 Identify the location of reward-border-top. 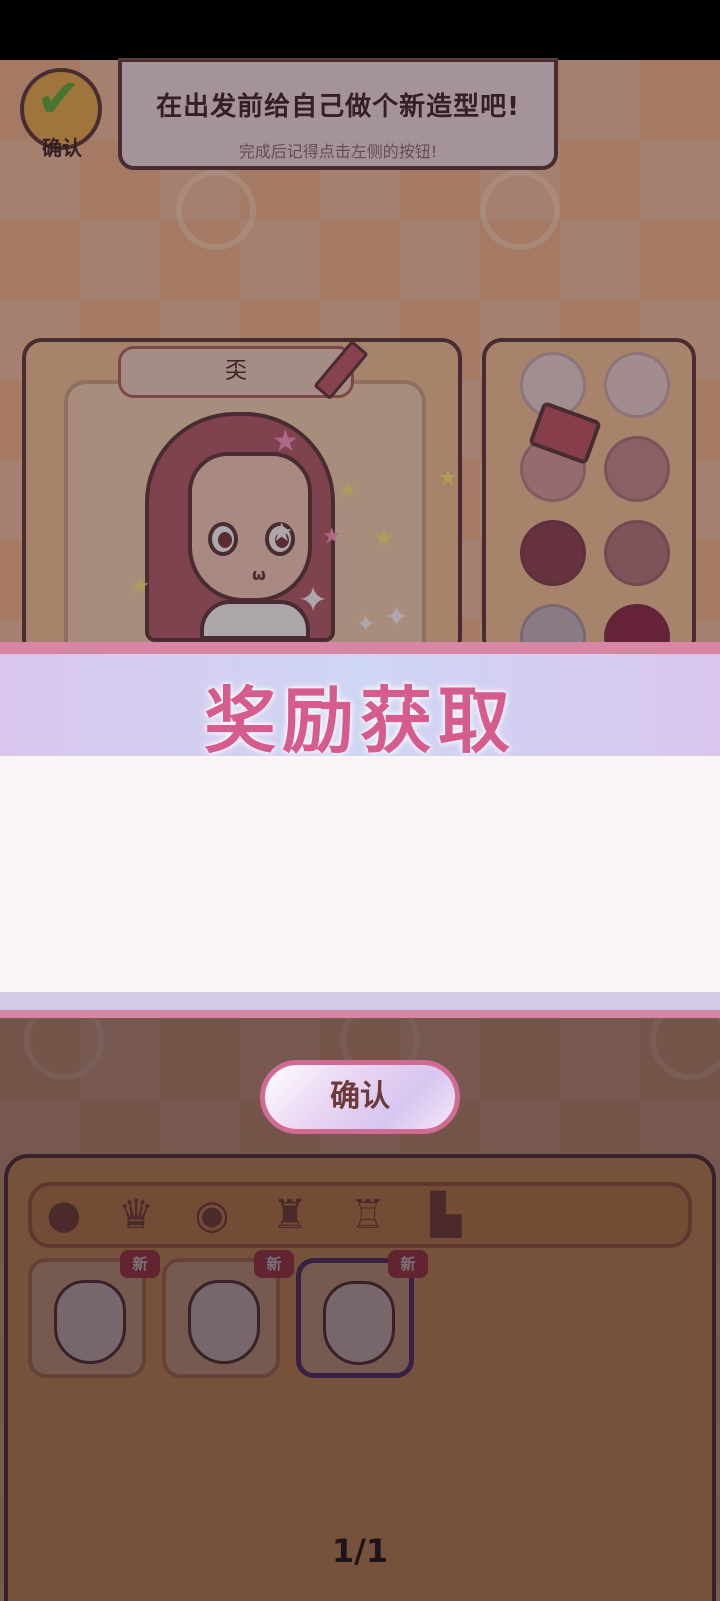
(360, 648).